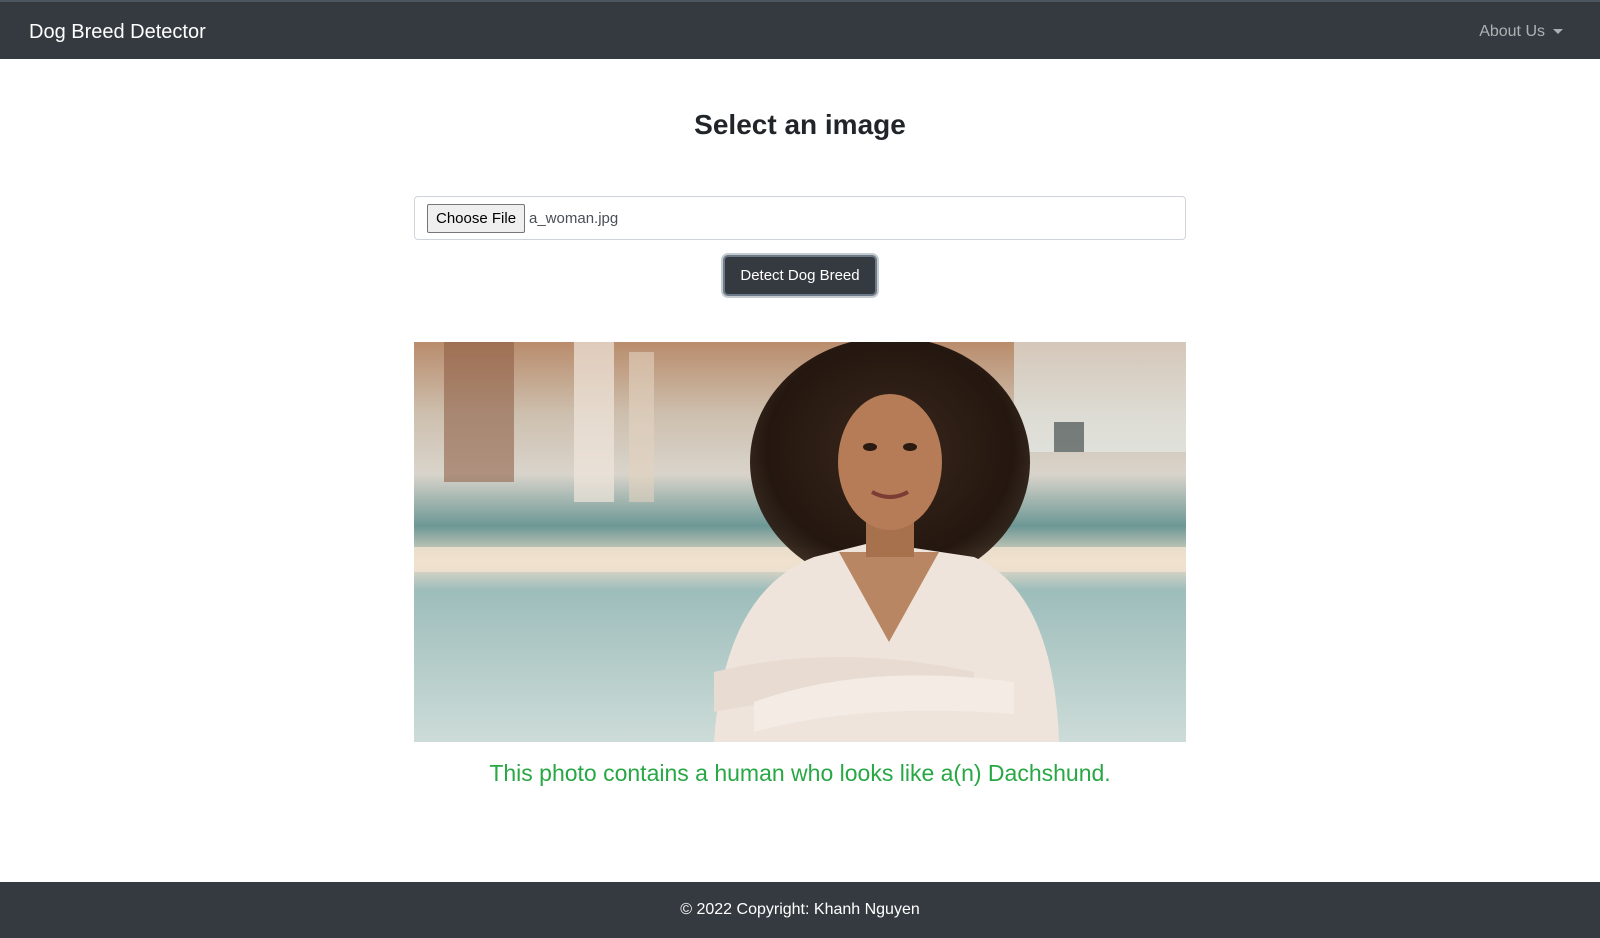  What do you see at coordinates (1512, 31) in the screenshot?
I see `about-us-label: About Us` at bounding box center [1512, 31].